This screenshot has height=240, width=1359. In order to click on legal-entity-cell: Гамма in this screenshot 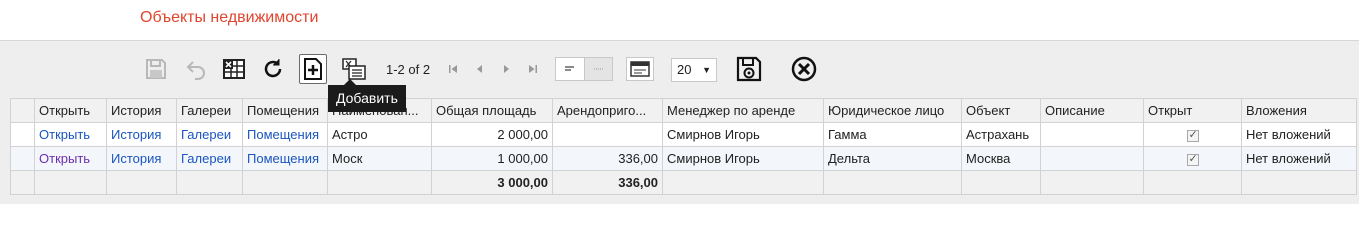, I will do `click(892, 134)`.